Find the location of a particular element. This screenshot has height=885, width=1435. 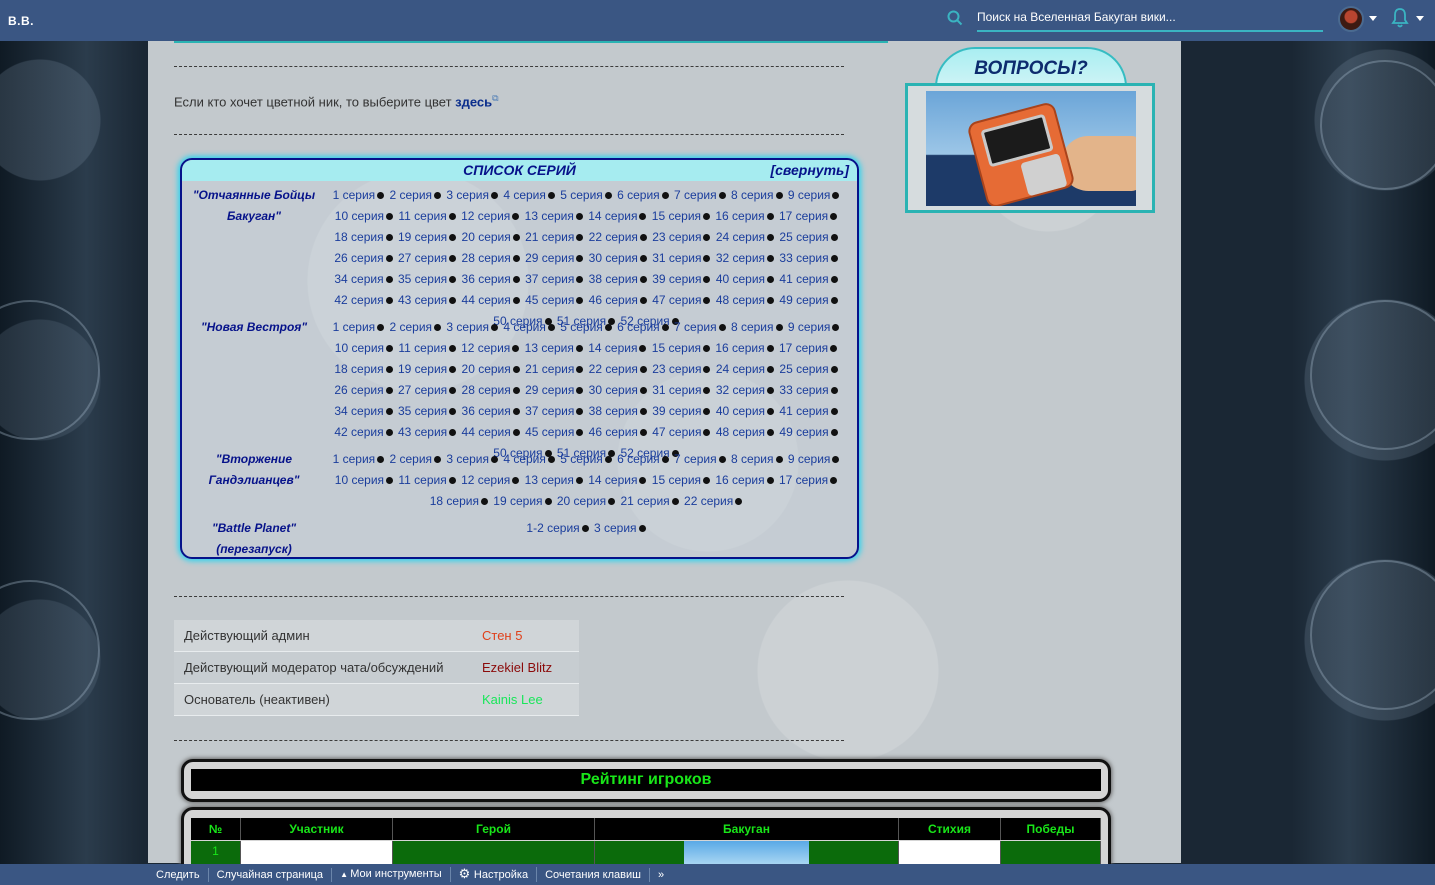

episode-link: 45 серия is located at coordinates (549, 300).